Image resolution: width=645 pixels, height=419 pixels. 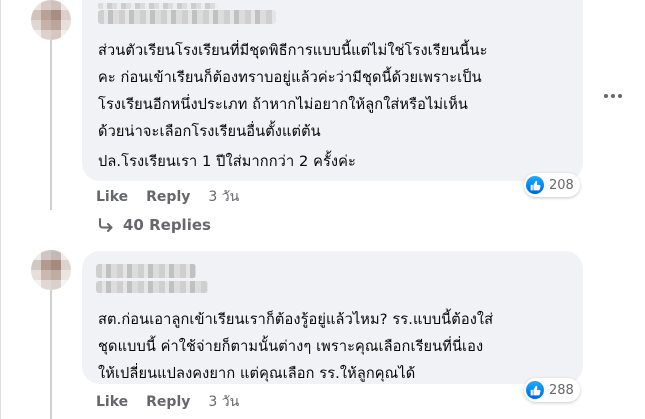 What do you see at coordinates (227, 161) in the screenshot?
I see `comment-text-ps: ปล.โรงเรียนเรา 1 ปีใส่มากกว่า 2 ครั้งค่ะ` at bounding box center [227, 161].